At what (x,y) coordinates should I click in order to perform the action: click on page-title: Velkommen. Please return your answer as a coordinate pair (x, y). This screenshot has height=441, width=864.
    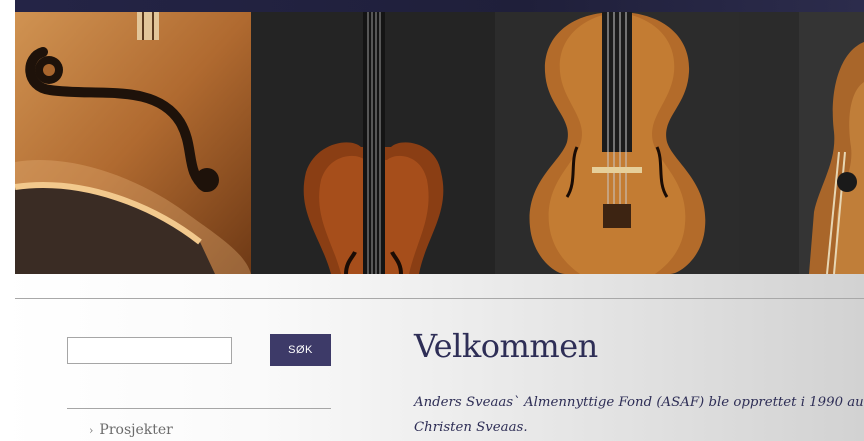
    Looking at the image, I should click on (506, 346).